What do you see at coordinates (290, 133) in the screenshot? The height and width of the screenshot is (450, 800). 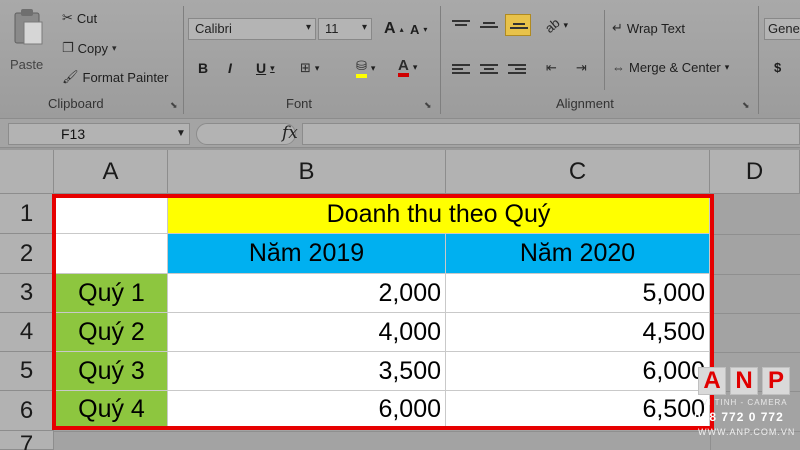 I see `insert-function-button: fx` at bounding box center [290, 133].